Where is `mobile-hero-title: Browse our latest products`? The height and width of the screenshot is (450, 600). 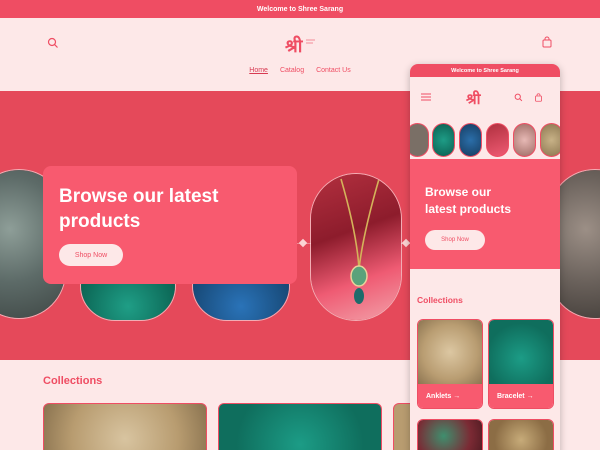
mobile-hero-title: Browse our latest products is located at coordinates (468, 201).